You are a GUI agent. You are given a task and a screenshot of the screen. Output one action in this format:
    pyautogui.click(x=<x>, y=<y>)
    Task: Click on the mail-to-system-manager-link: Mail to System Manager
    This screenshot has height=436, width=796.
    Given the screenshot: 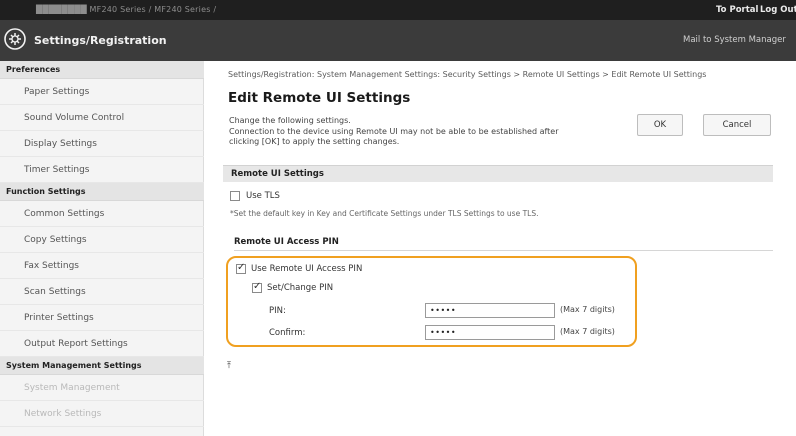 What is the action you would take?
    pyautogui.click(x=734, y=40)
    